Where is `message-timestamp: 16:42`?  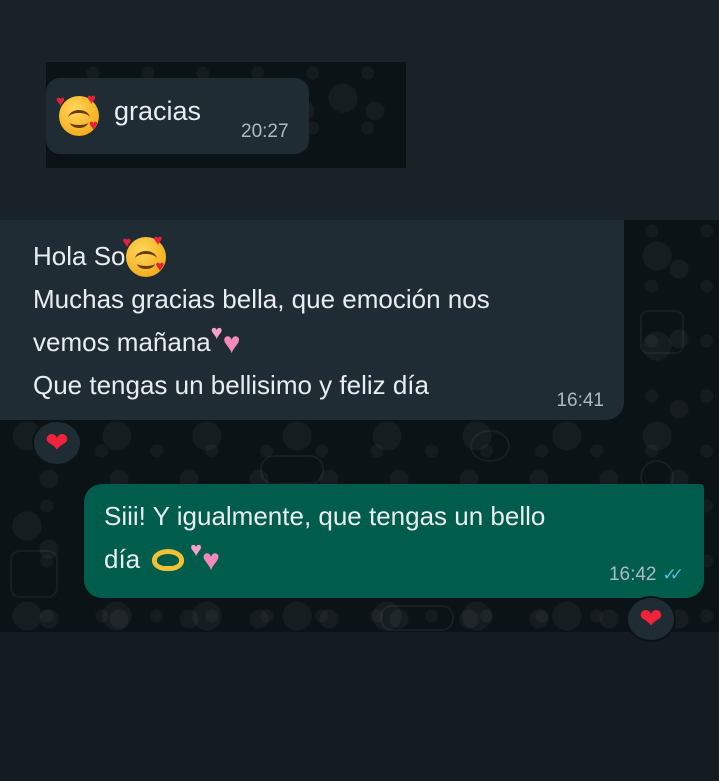 message-timestamp: 16:42 is located at coordinates (632, 574).